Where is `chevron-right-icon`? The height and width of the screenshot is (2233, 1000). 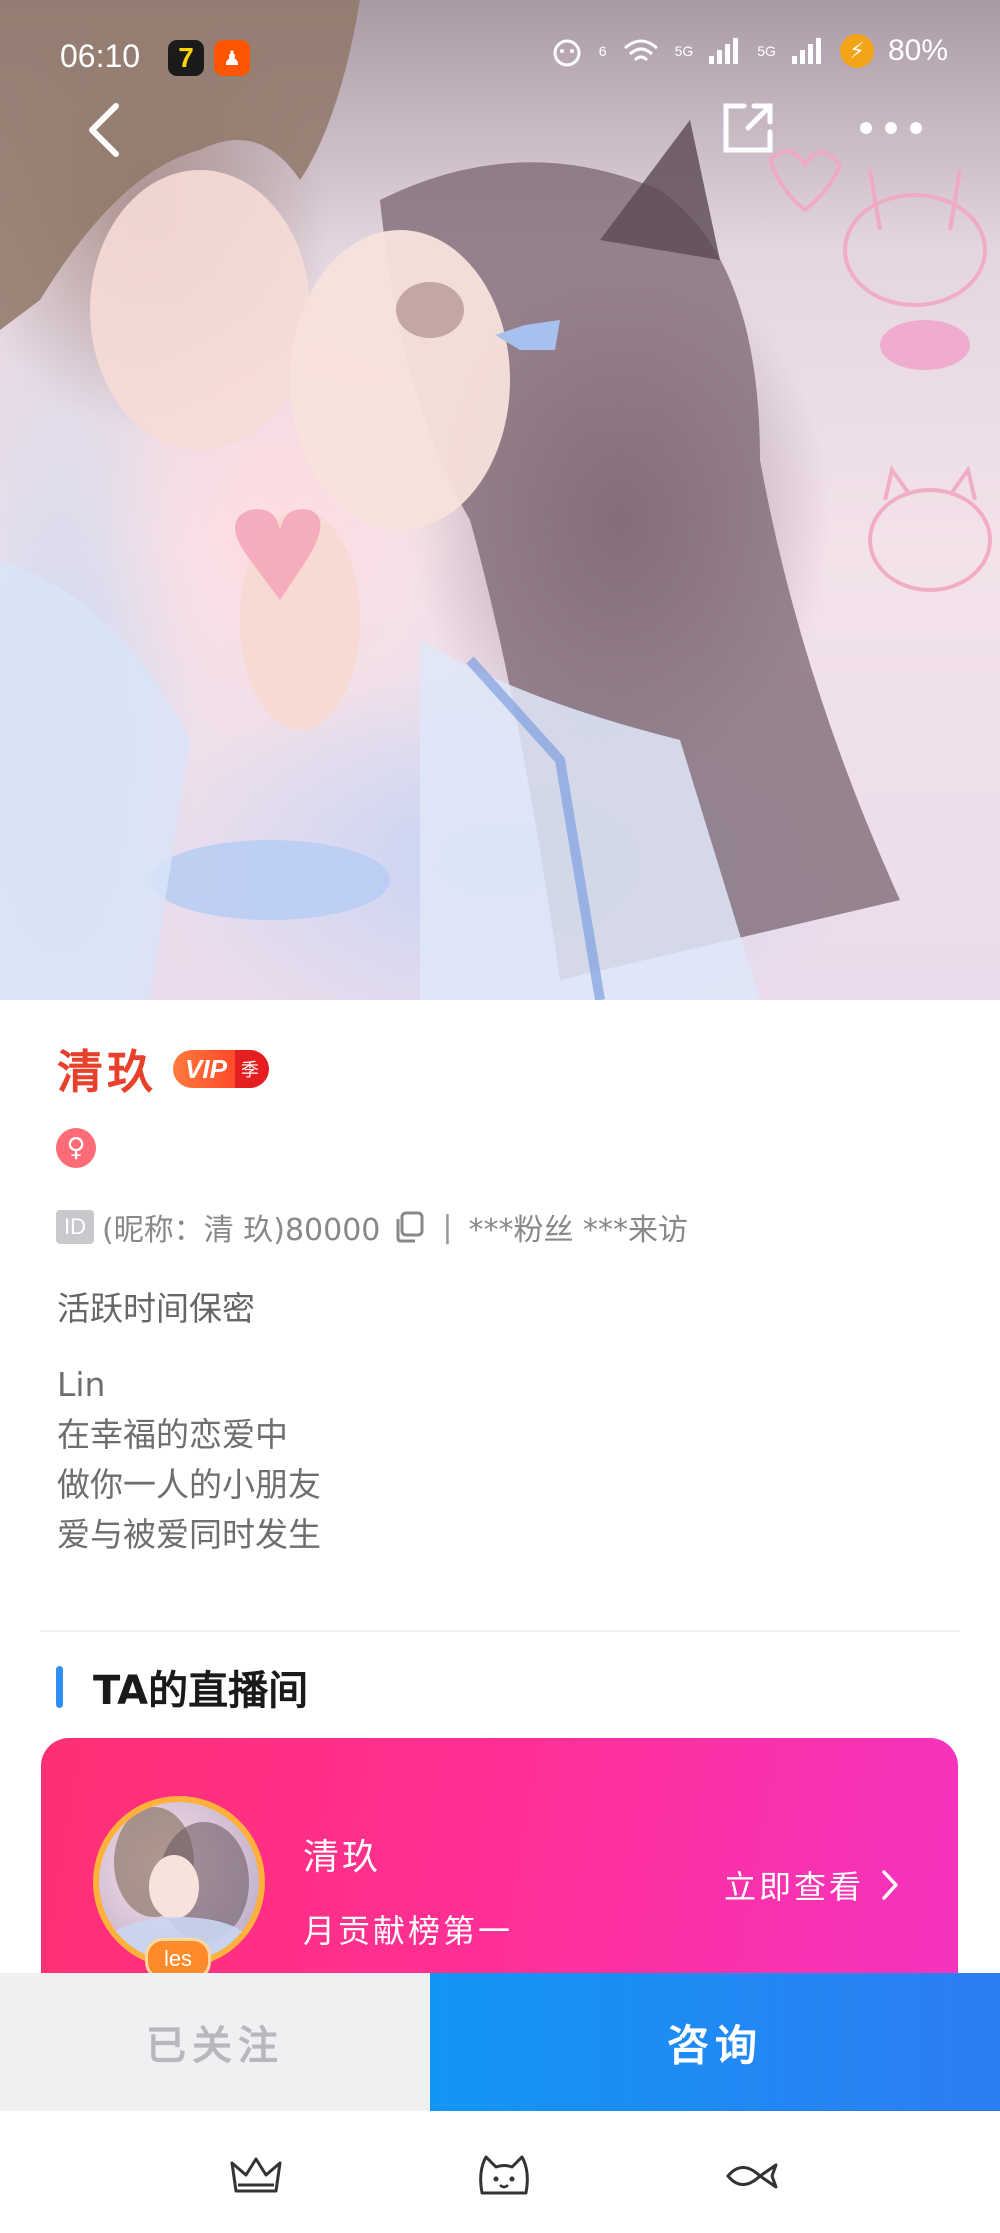 chevron-right-icon is located at coordinates (890, 1885).